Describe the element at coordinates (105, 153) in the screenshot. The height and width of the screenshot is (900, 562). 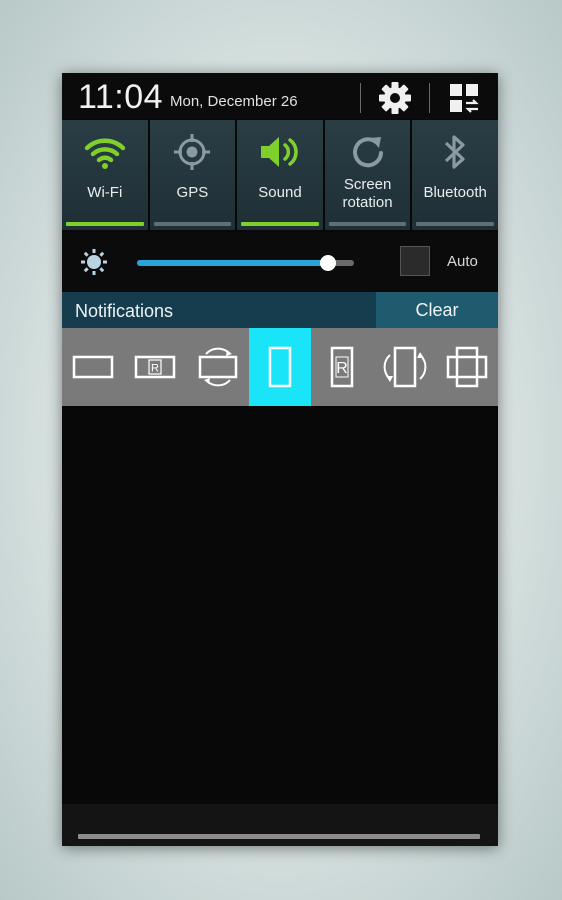
I see `wifi-icon` at that location.